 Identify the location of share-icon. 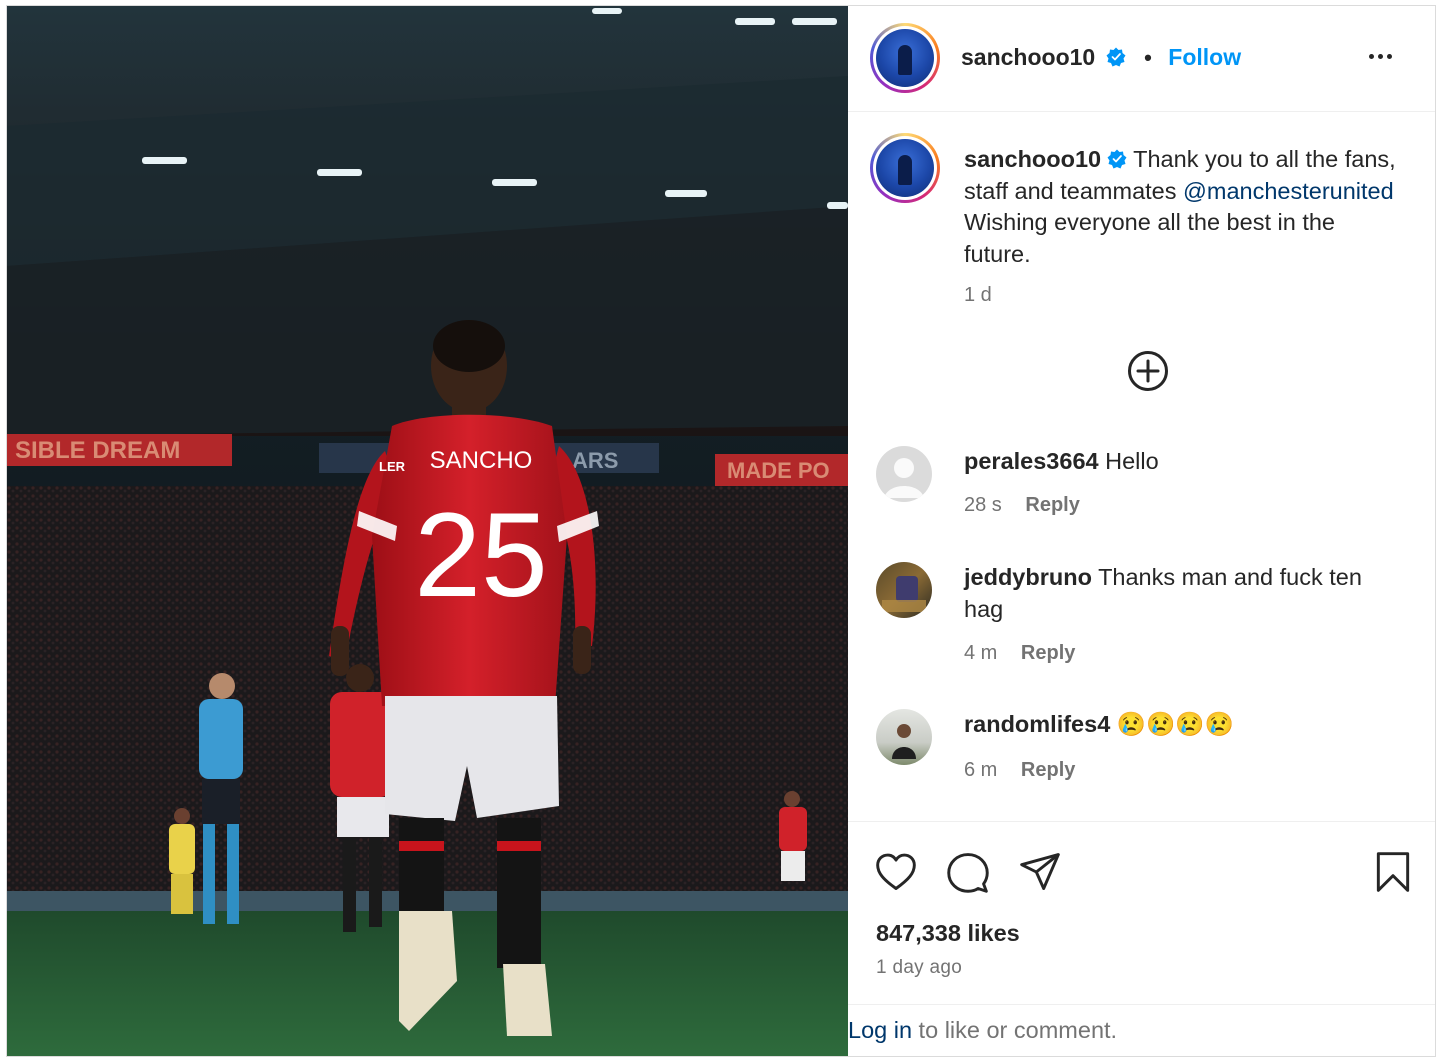
(1040, 872).